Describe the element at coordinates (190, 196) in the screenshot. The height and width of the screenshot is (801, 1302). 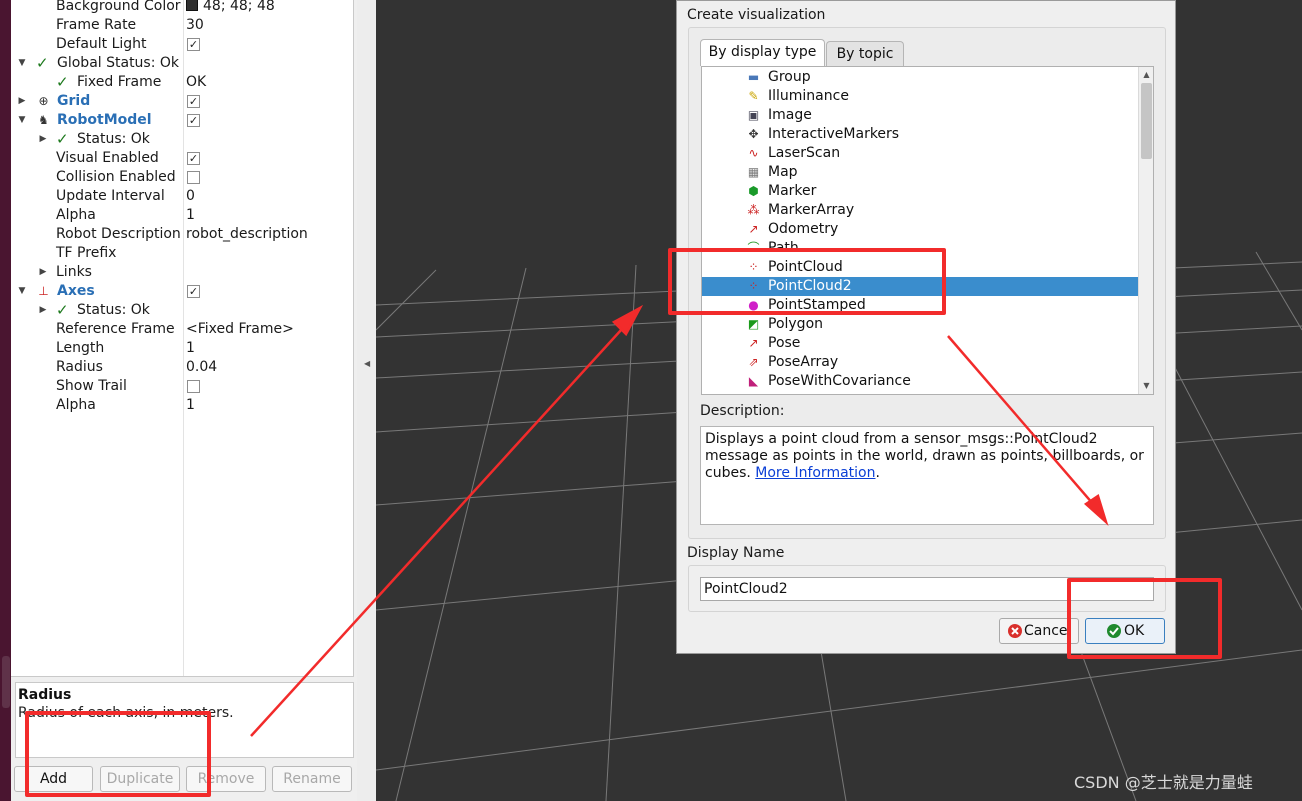
I see `tree-row-value: 0` at that location.